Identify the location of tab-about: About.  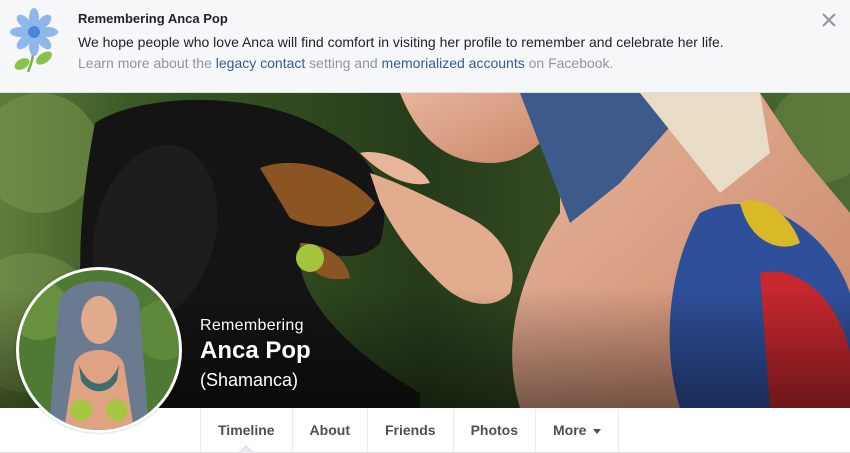
(329, 430).